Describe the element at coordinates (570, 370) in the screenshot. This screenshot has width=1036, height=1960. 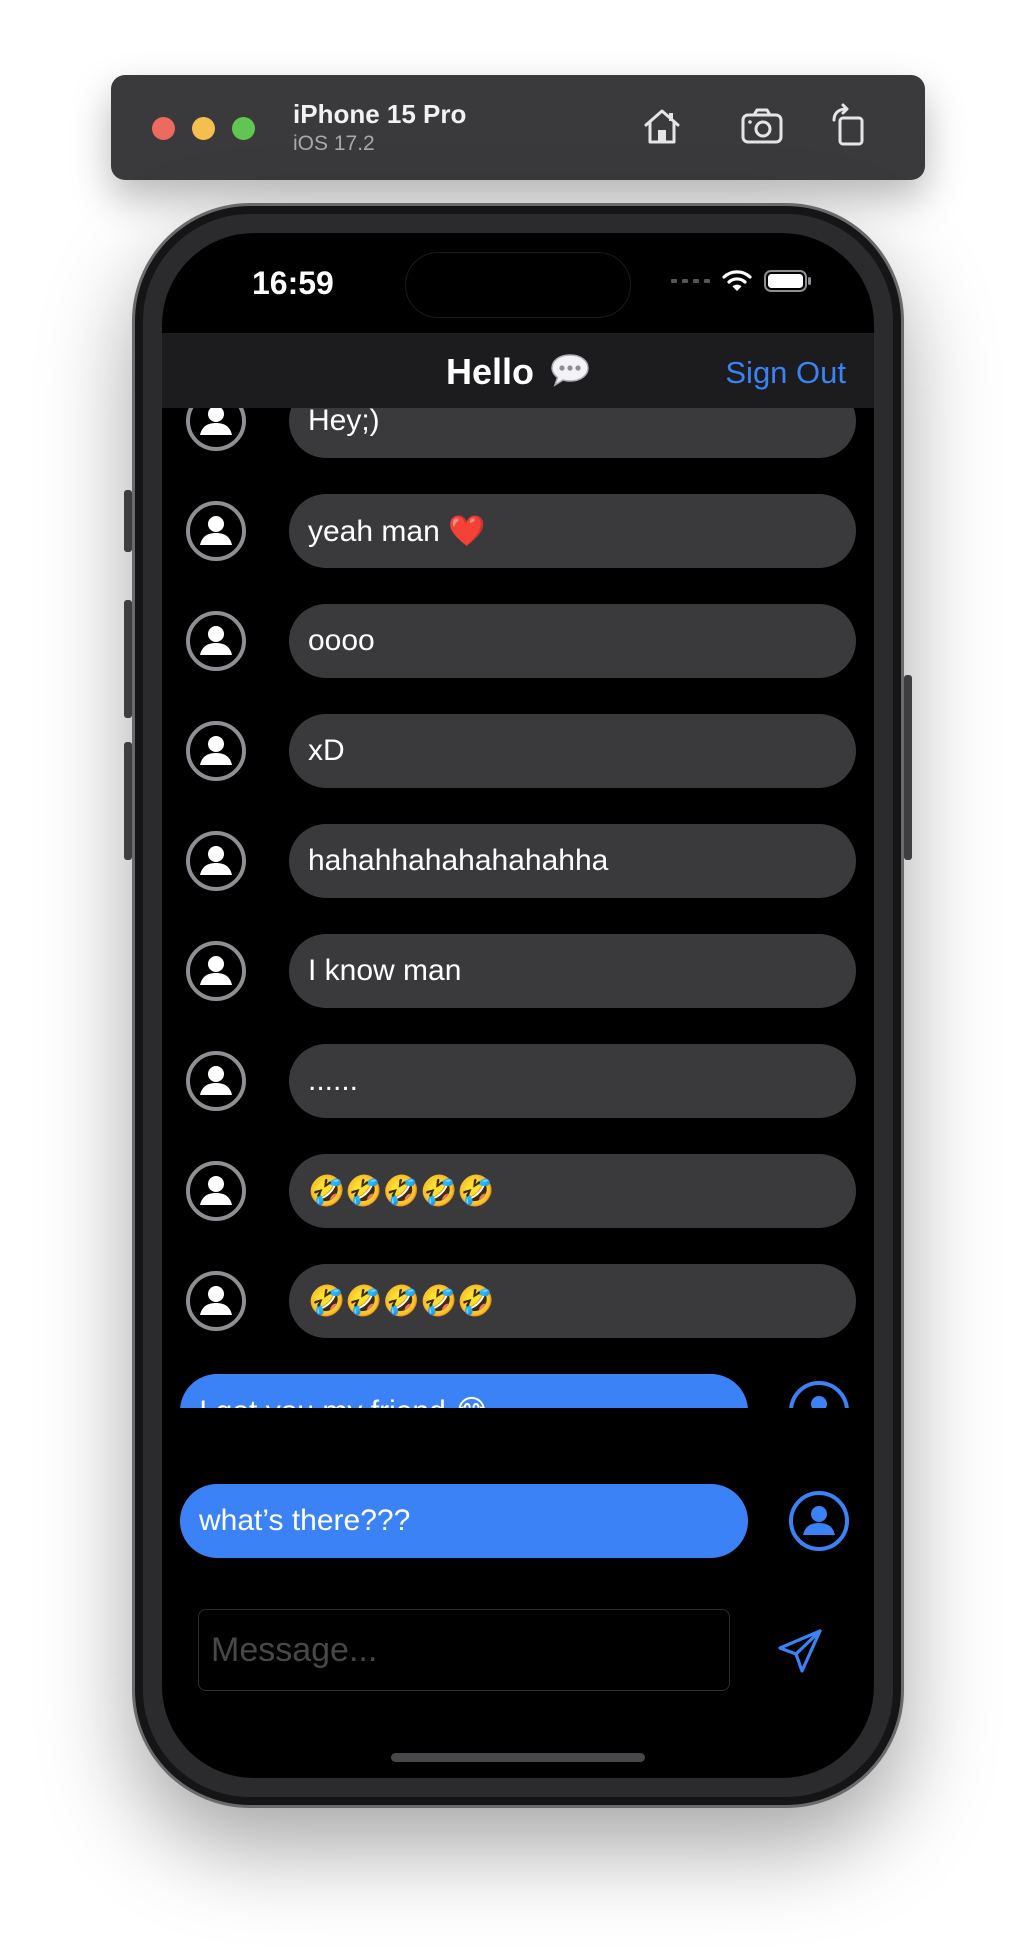
I see `speech-bubble-icon` at that location.